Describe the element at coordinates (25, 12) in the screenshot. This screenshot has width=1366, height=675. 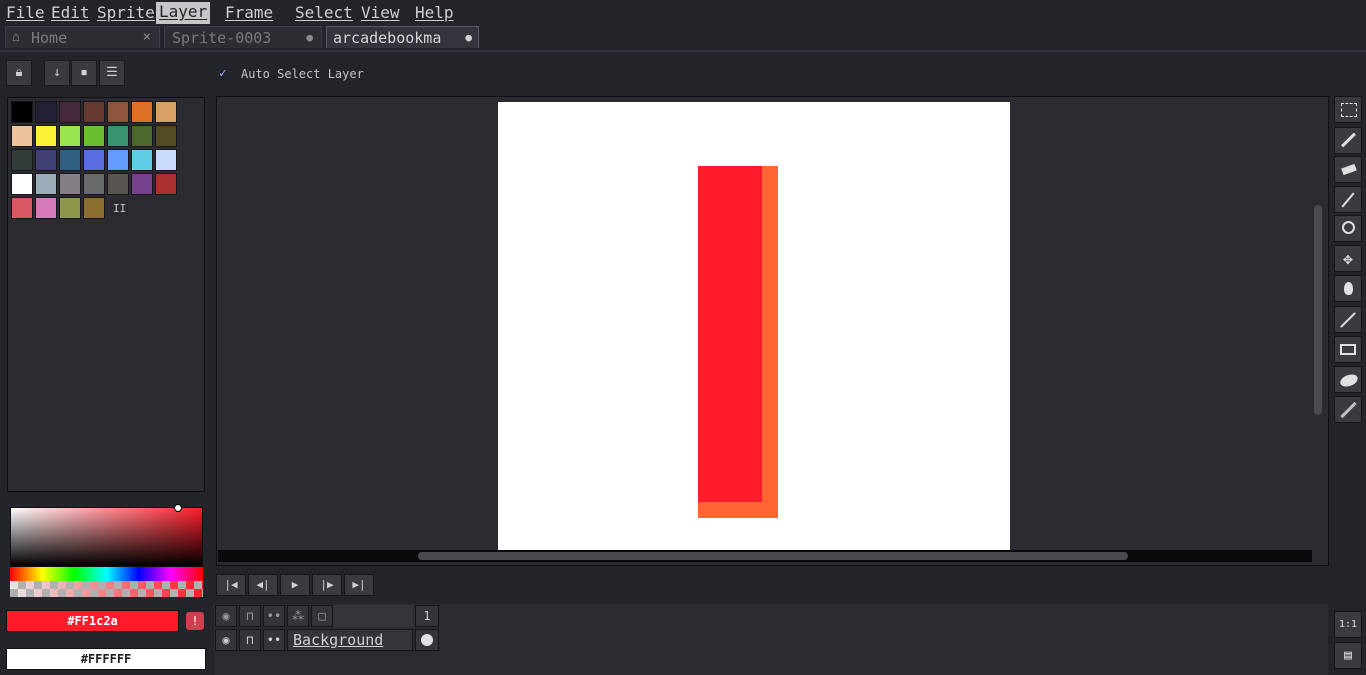
I see `menu-file: File` at that location.